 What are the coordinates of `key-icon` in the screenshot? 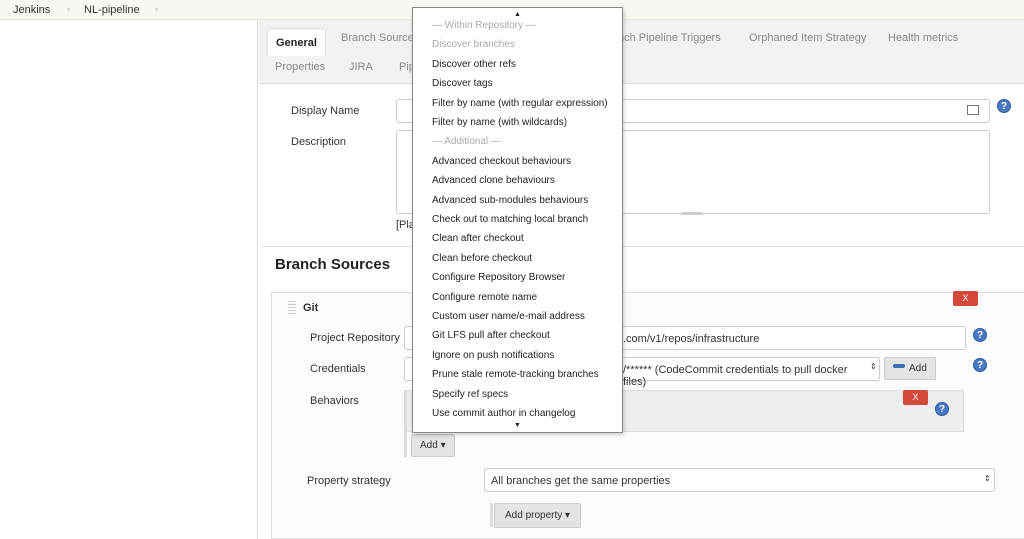 It's located at (899, 366).